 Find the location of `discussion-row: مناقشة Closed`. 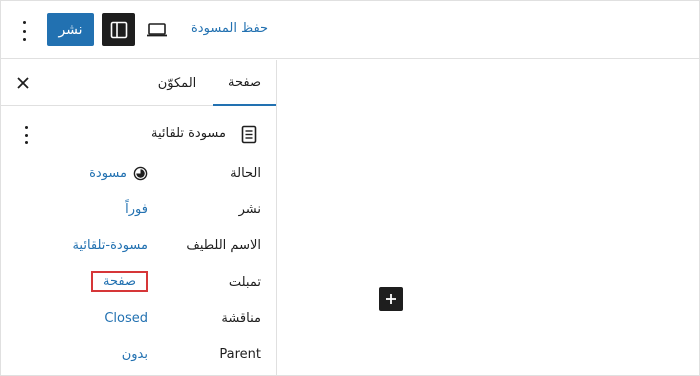

discussion-row: مناقشة Closed is located at coordinates (138, 320).